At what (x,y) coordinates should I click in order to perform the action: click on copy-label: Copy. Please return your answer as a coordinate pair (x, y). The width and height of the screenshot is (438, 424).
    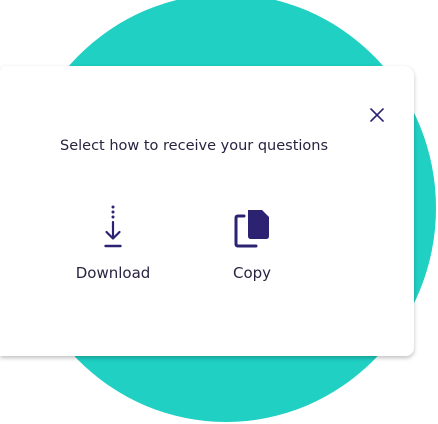
    Looking at the image, I should click on (252, 273).